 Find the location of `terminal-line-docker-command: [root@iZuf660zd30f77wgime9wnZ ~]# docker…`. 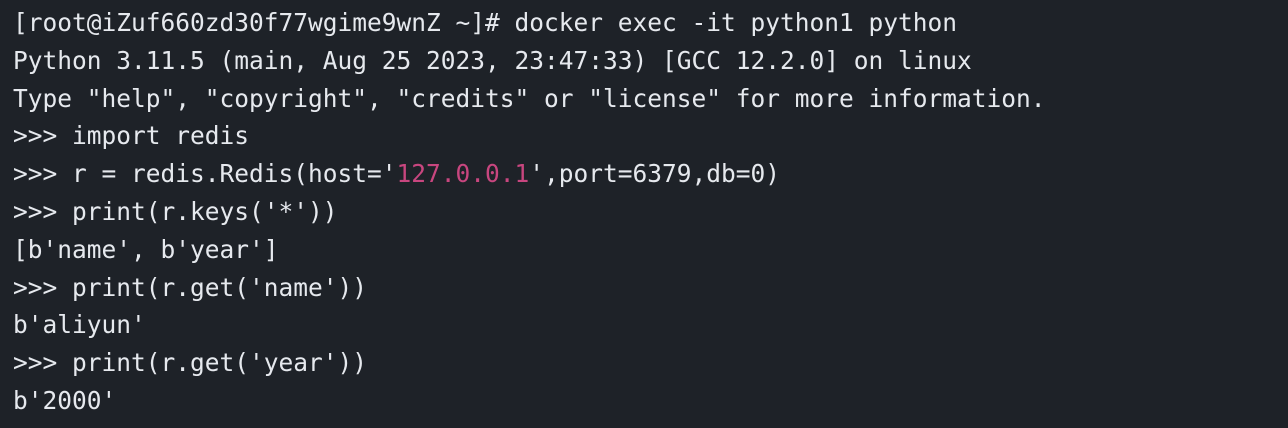

terminal-line-docker-command: [root@iZuf660zd30f77wgime9wnZ ~]# docker… is located at coordinates (485, 22).